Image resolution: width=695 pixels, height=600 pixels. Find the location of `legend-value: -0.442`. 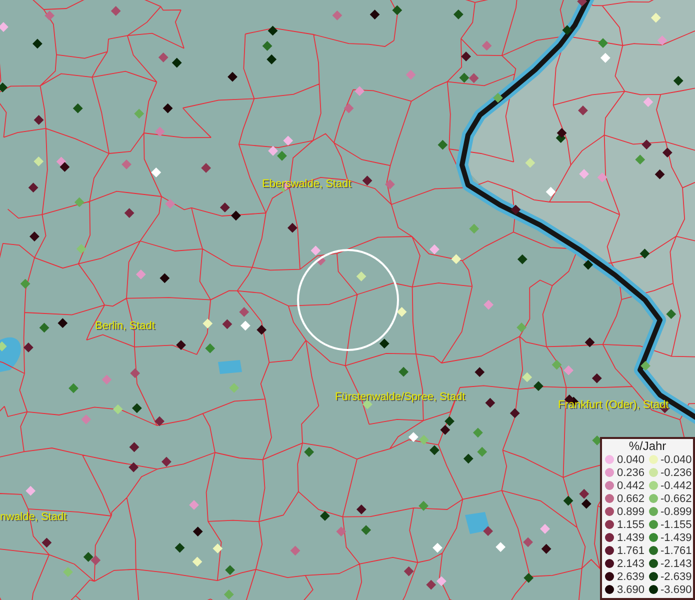

legend-value: -0.442 is located at coordinates (676, 486).